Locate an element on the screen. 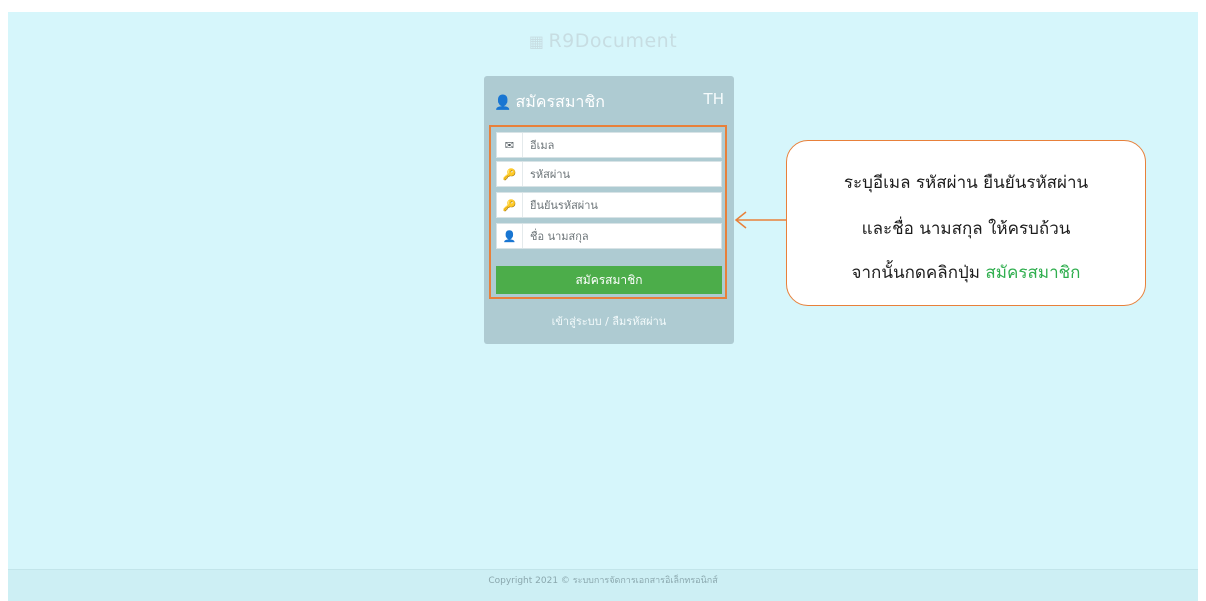 This screenshot has height=601, width=1206. login-forgot-link: เข้าสู่ระบบ / ลืมรหัสผ่าน is located at coordinates (609, 321).